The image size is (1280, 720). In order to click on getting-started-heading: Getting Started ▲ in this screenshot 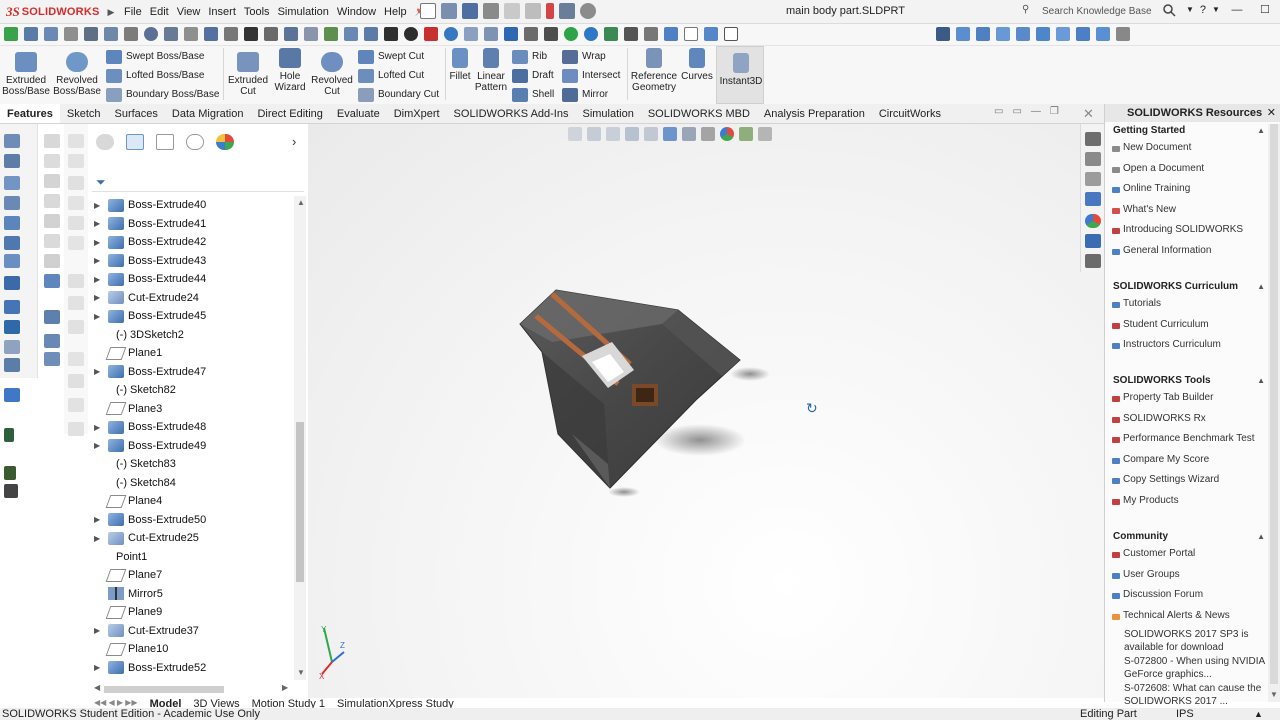, I will do `click(1188, 131)`.